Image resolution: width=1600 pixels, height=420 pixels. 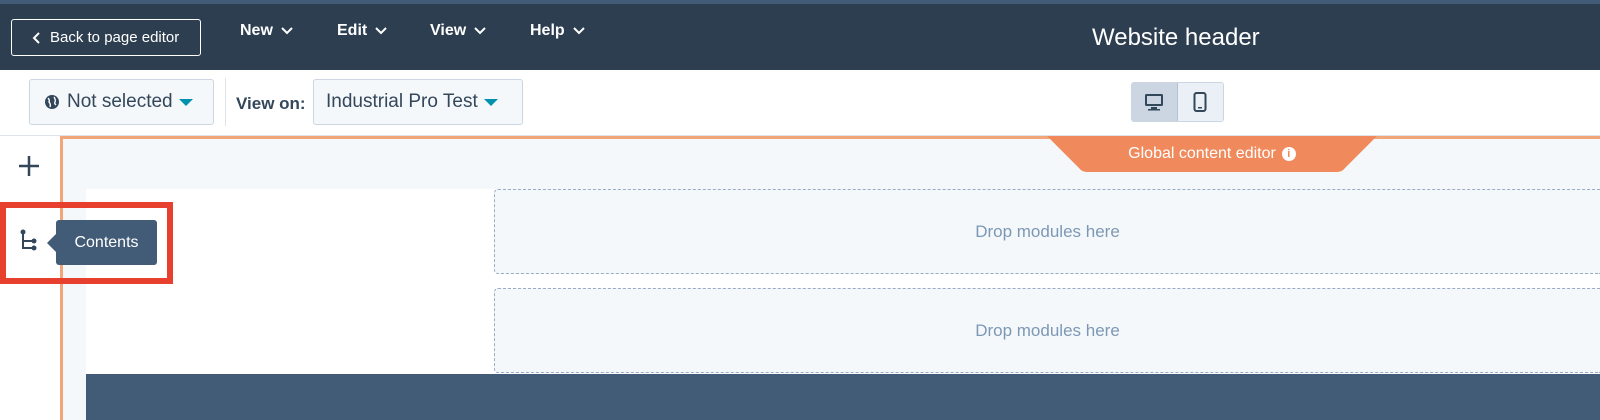 I want to click on device-preview-toggle, so click(x=1177, y=102).